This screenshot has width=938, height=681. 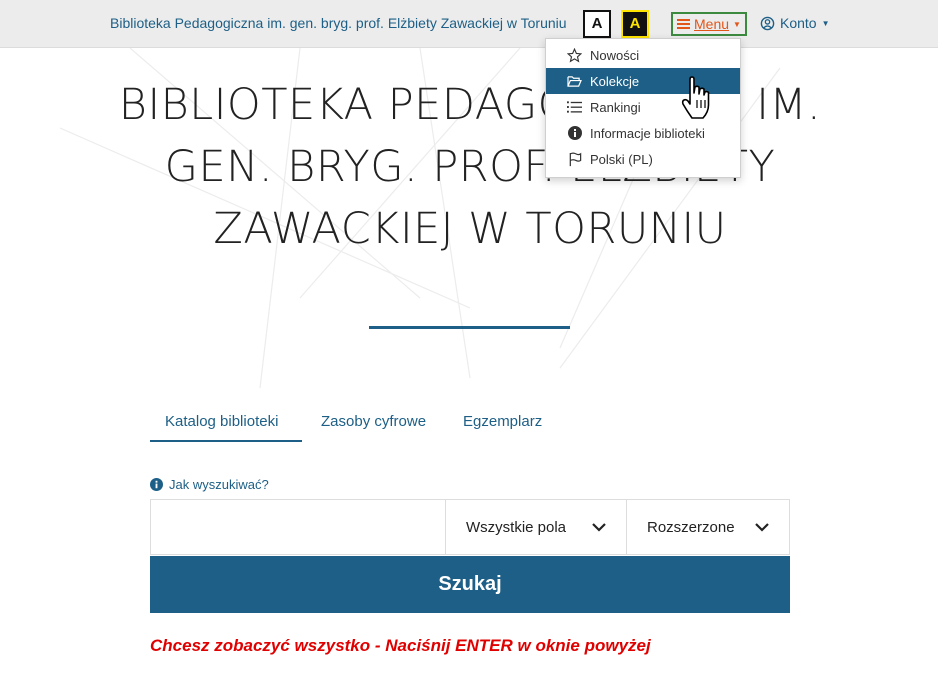 I want to click on menu-item-label: Polski (PL), so click(x=621, y=159).